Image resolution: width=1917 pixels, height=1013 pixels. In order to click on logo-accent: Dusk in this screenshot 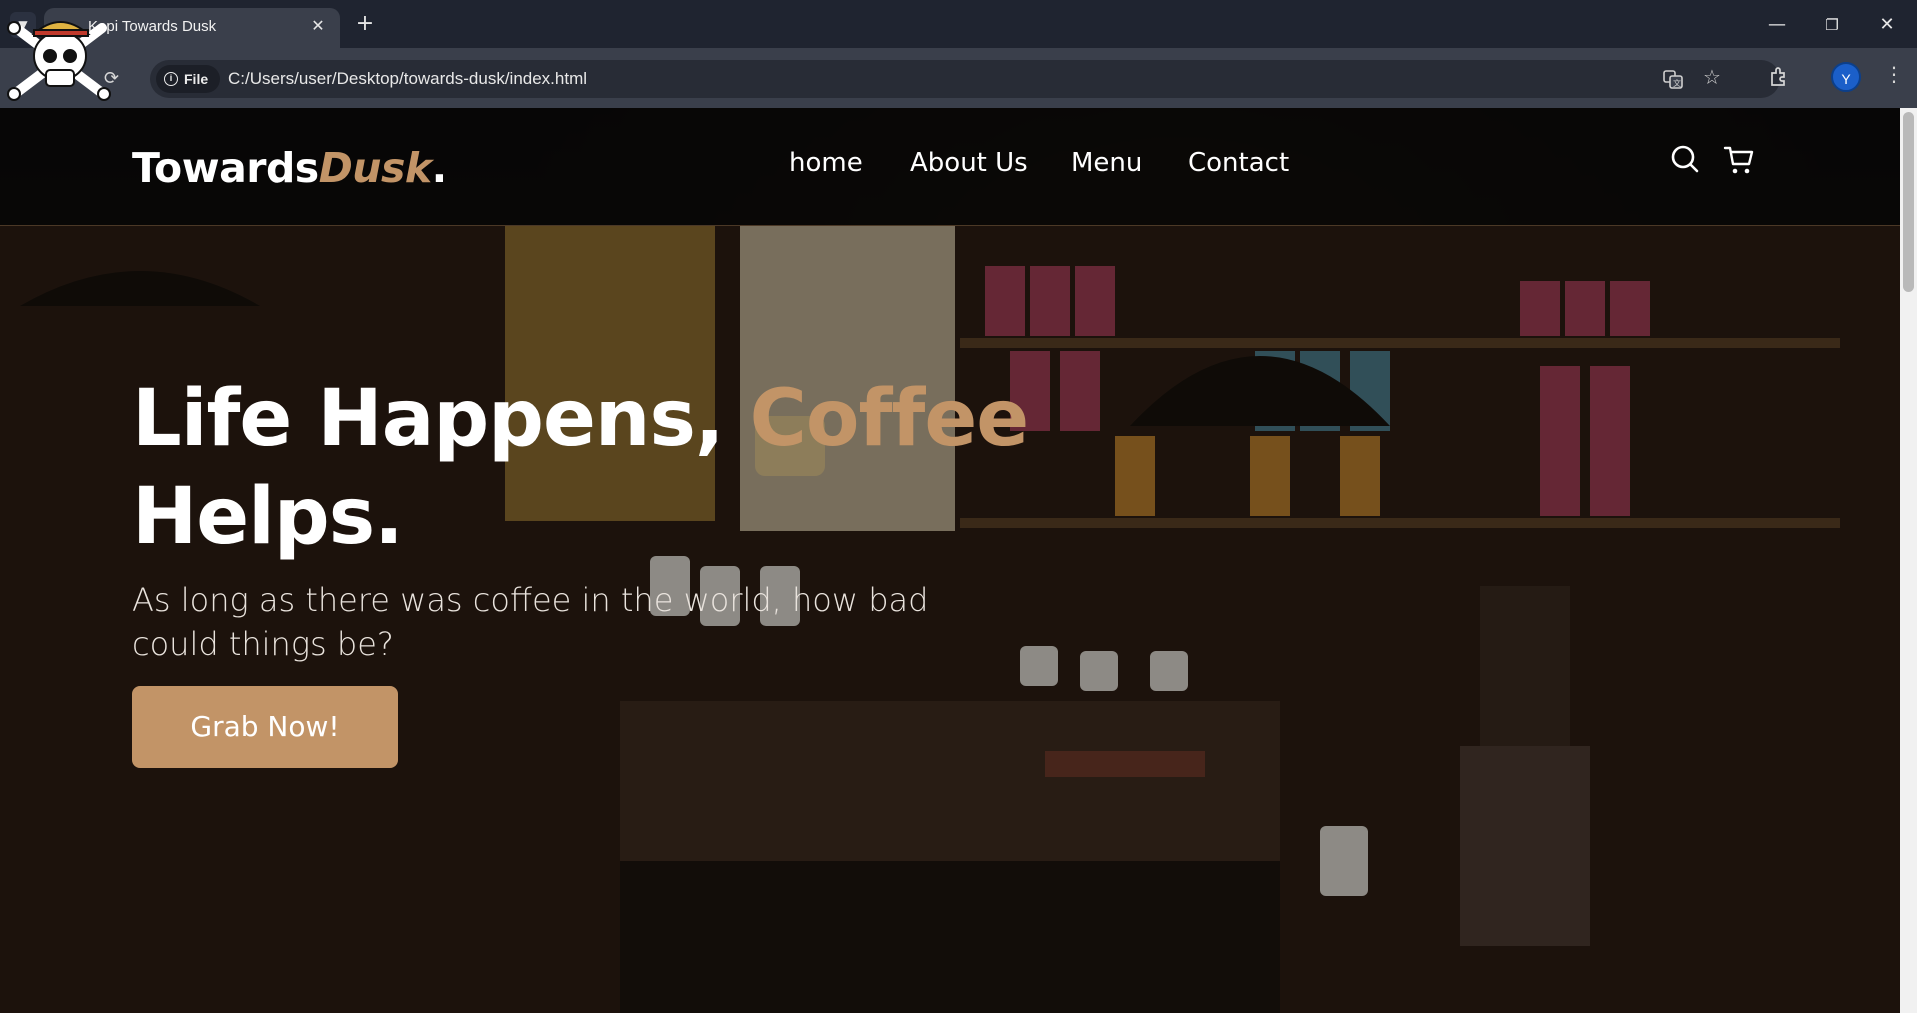, I will do `click(375, 168)`.